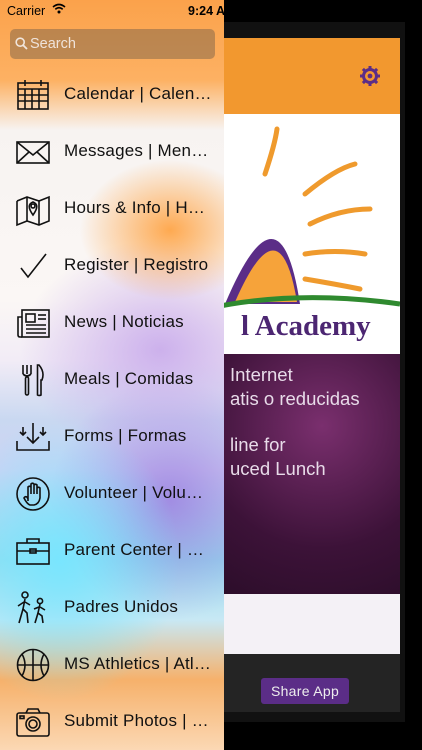  What do you see at coordinates (21, 43) in the screenshot?
I see `search-icon` at bounding box center [21, 43].